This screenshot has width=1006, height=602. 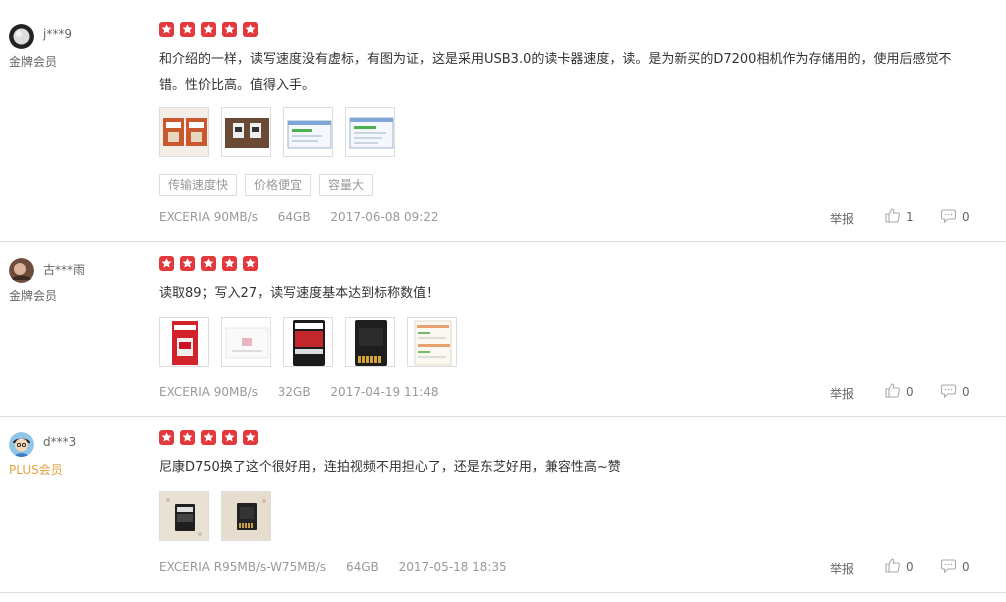 What do you see at coordinates (278, 185) in the screenshot?
I see `review-tag: 价格便宜` at bounding box center [278, 185].